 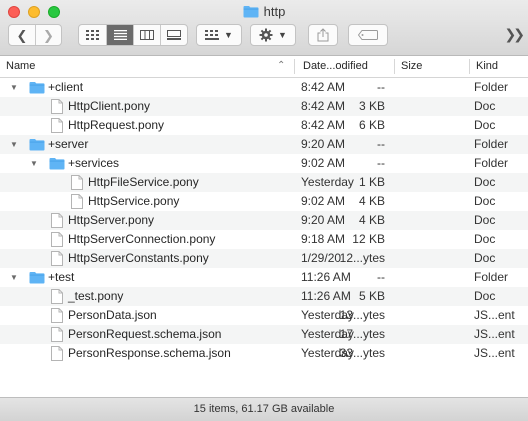 I want to click on toolbar-overflow-icon: ❯❯, so click(x=515, y=34).